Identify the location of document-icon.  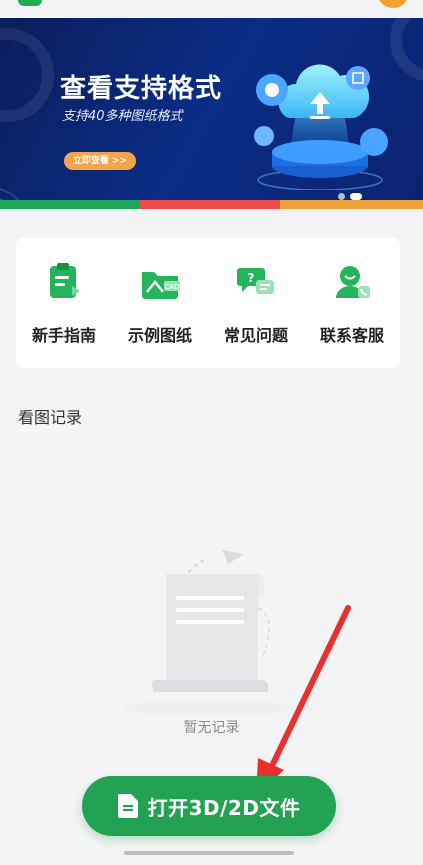
(127, 806).